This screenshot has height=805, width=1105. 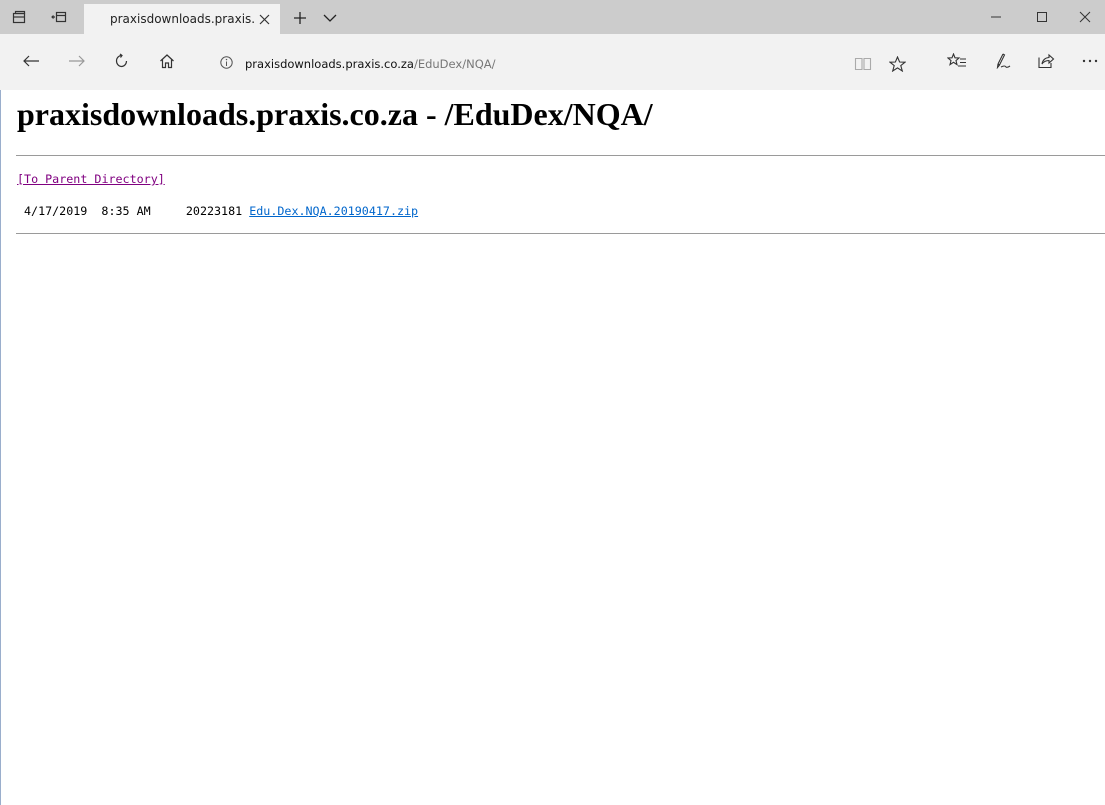 What do you see at coordinates (1003, 61) in the screenshot?
I see `pen-icon` at bounding box center [1003, 61].